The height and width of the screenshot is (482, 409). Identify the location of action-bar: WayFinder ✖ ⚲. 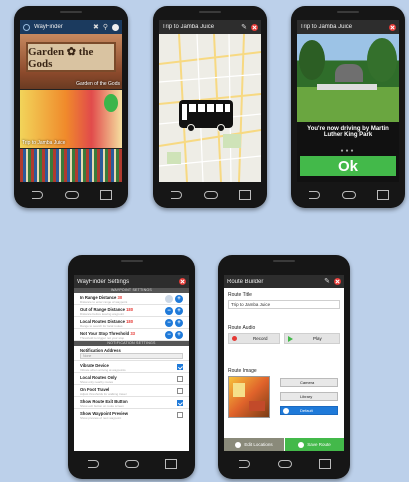
(71, 27).